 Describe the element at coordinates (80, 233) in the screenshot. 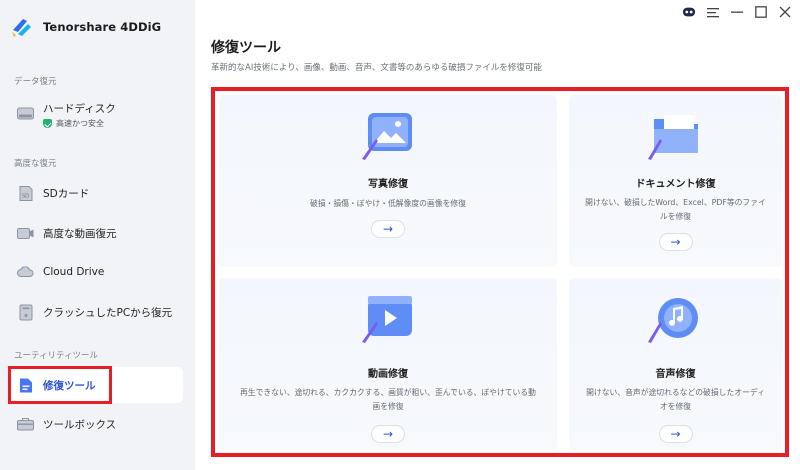

I see `sidebar-item-label: 高度な動画復元` at that location.